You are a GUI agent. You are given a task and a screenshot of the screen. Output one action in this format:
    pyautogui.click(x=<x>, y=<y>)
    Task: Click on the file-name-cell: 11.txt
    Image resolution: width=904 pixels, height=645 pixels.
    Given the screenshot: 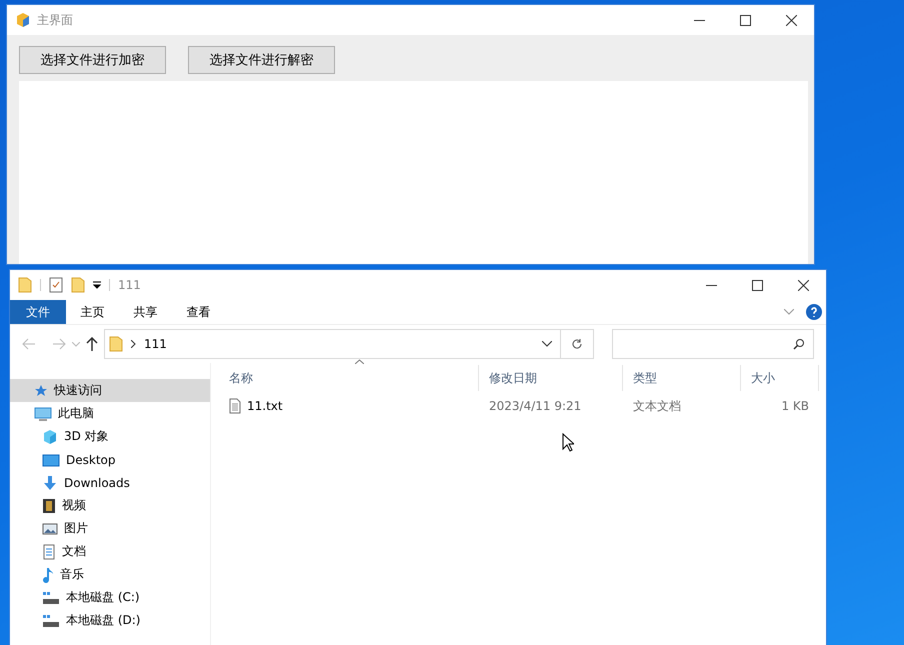 What is the action you would take?
    pyautogui.click(x=349, y=406)
    